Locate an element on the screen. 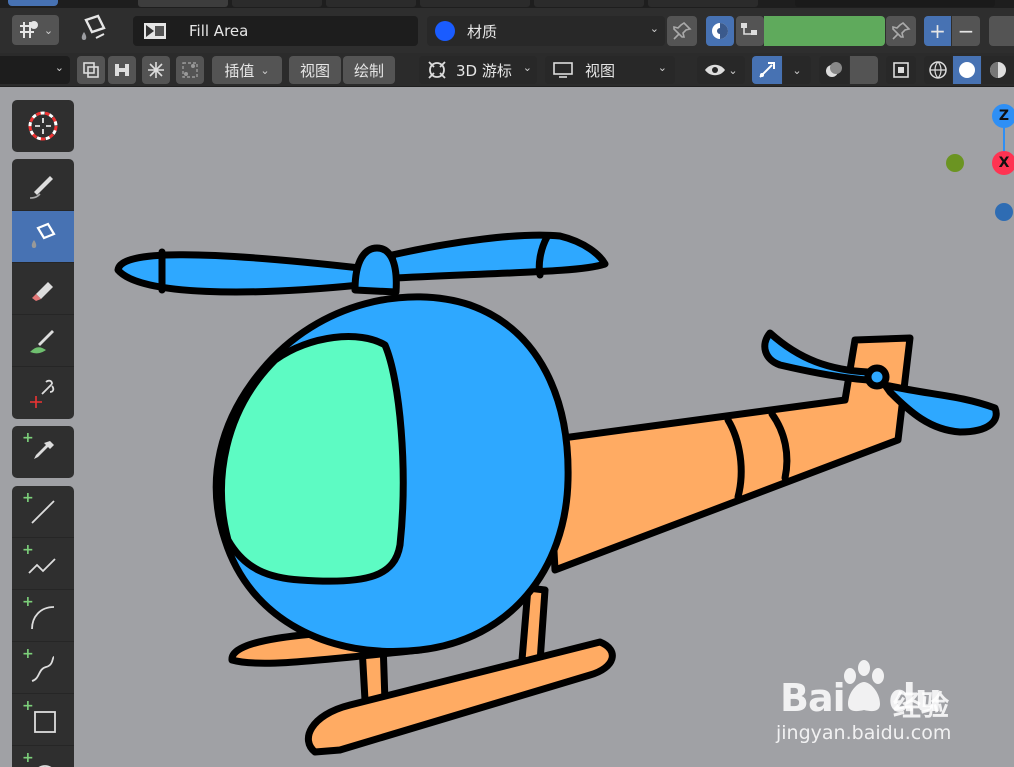 This screenshot has width=1014, height=767. draw-menu-label: 绘制 is located at coordinates (368, 70).